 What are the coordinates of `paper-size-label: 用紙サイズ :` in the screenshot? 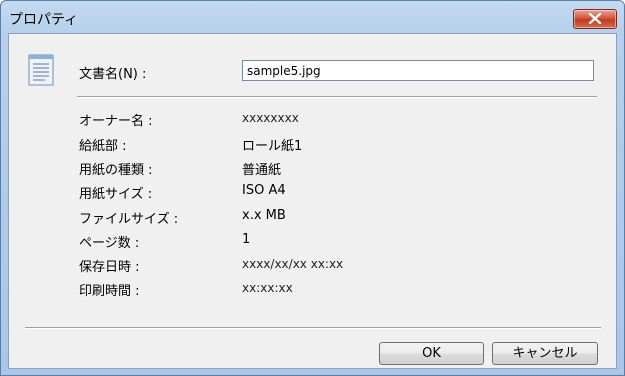 It's located at (116, 194).